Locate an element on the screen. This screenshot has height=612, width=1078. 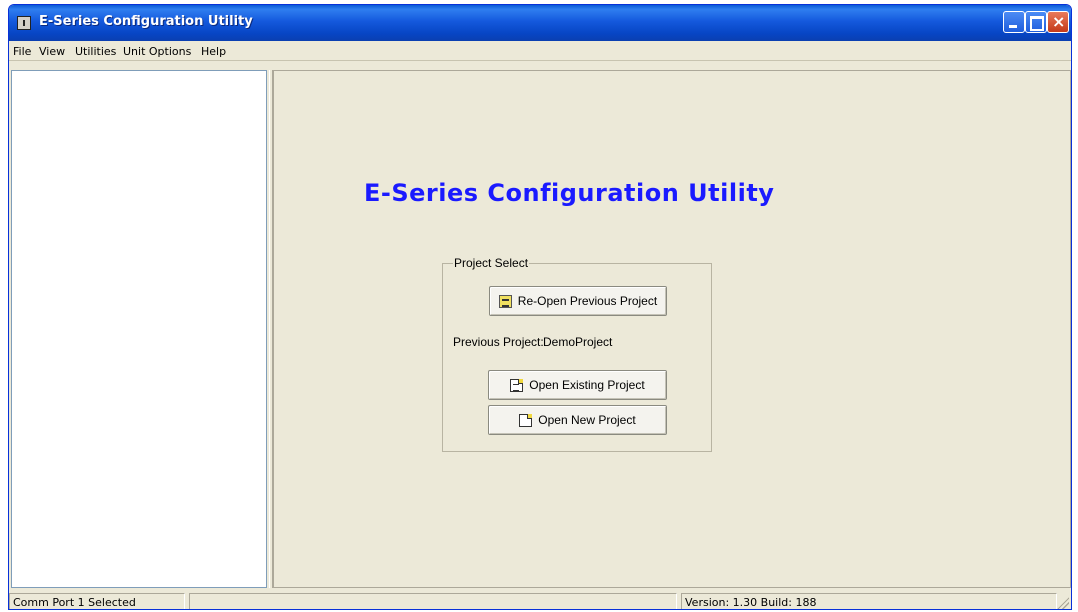
close-button: × is located at coordinates (1058, 22).